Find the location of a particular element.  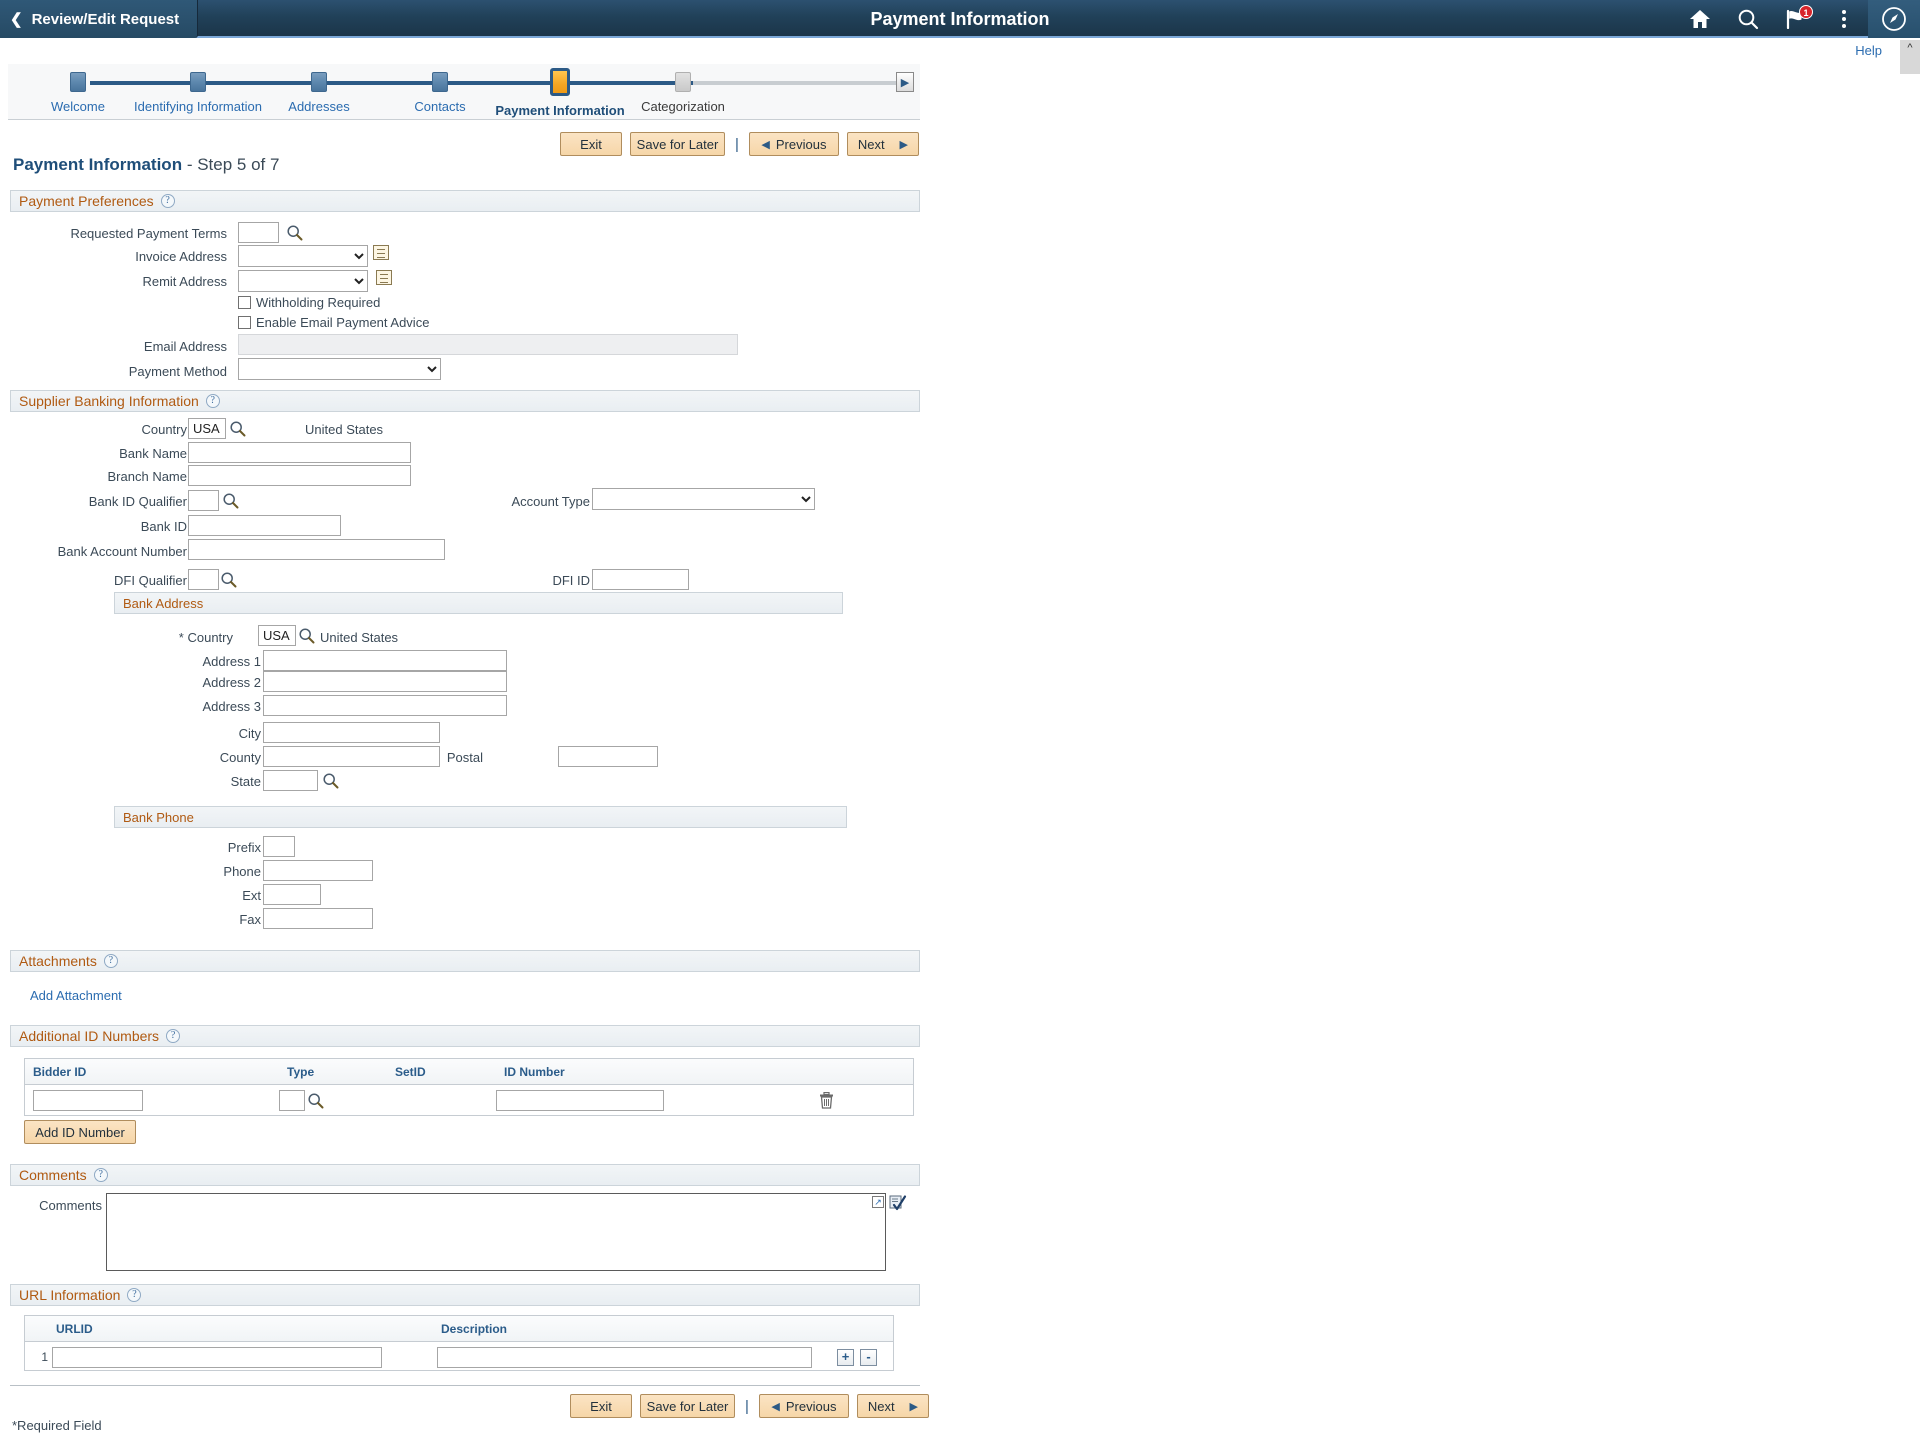

next-button-label: Next is located at coordinates (871, 144).